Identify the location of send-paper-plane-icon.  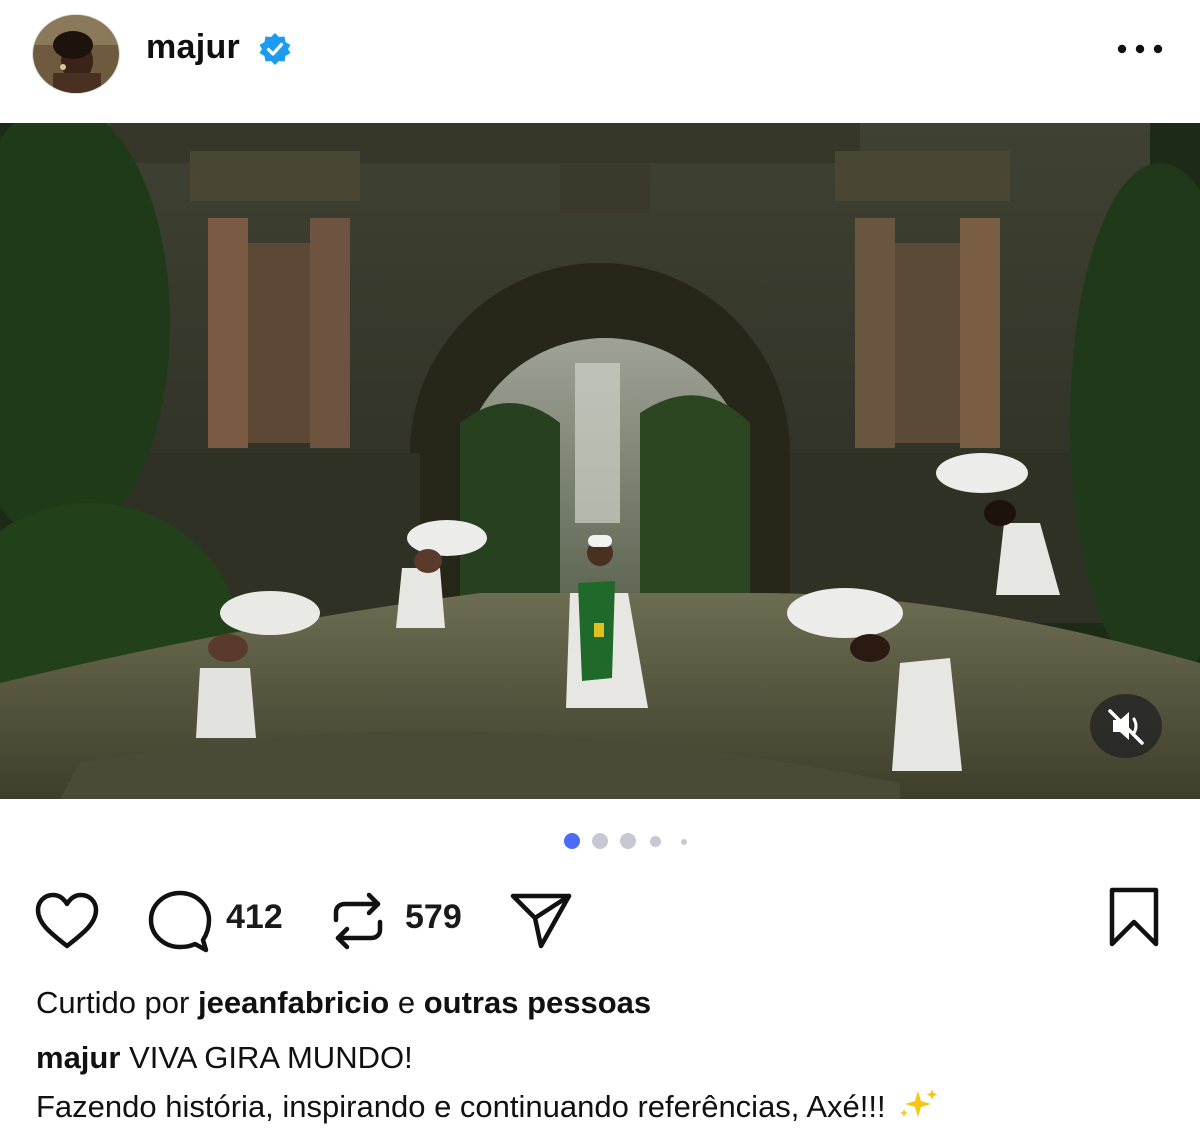
(541, 921).